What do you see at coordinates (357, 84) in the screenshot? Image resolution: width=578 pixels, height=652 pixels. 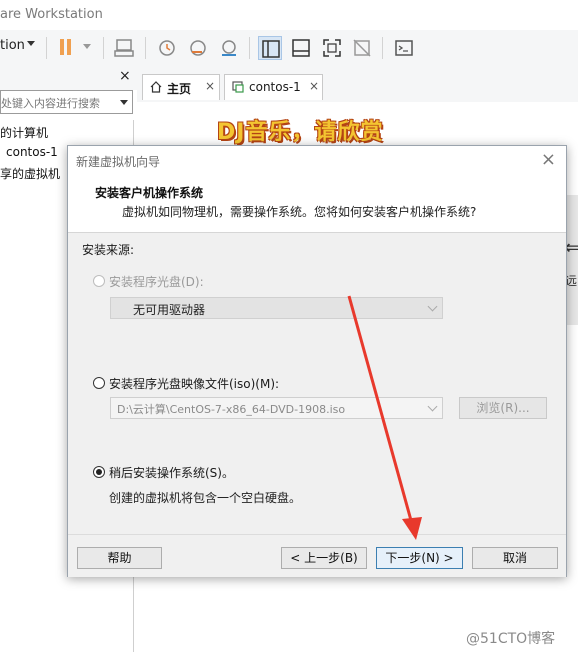 I see `tab-bar: 主页 × contos-1 ×` at bounding box center [357, 84].